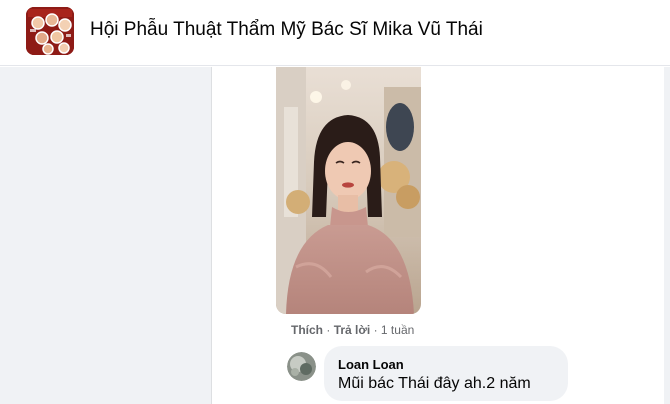 The height and width of the screenshot is (404, 670). I want to click on reply-link: Trả lời, so click(352, 330).